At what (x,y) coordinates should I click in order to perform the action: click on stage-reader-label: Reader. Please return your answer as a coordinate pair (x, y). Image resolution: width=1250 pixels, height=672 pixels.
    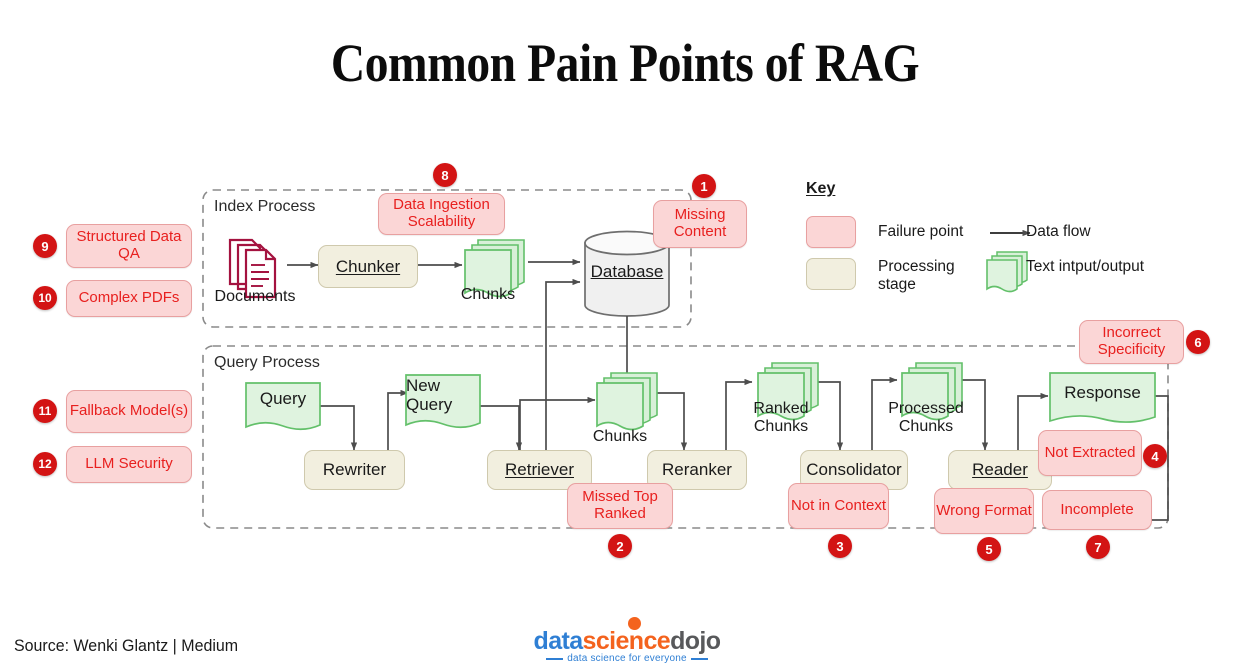
    Looking at the image, I should click on (1000, 470).